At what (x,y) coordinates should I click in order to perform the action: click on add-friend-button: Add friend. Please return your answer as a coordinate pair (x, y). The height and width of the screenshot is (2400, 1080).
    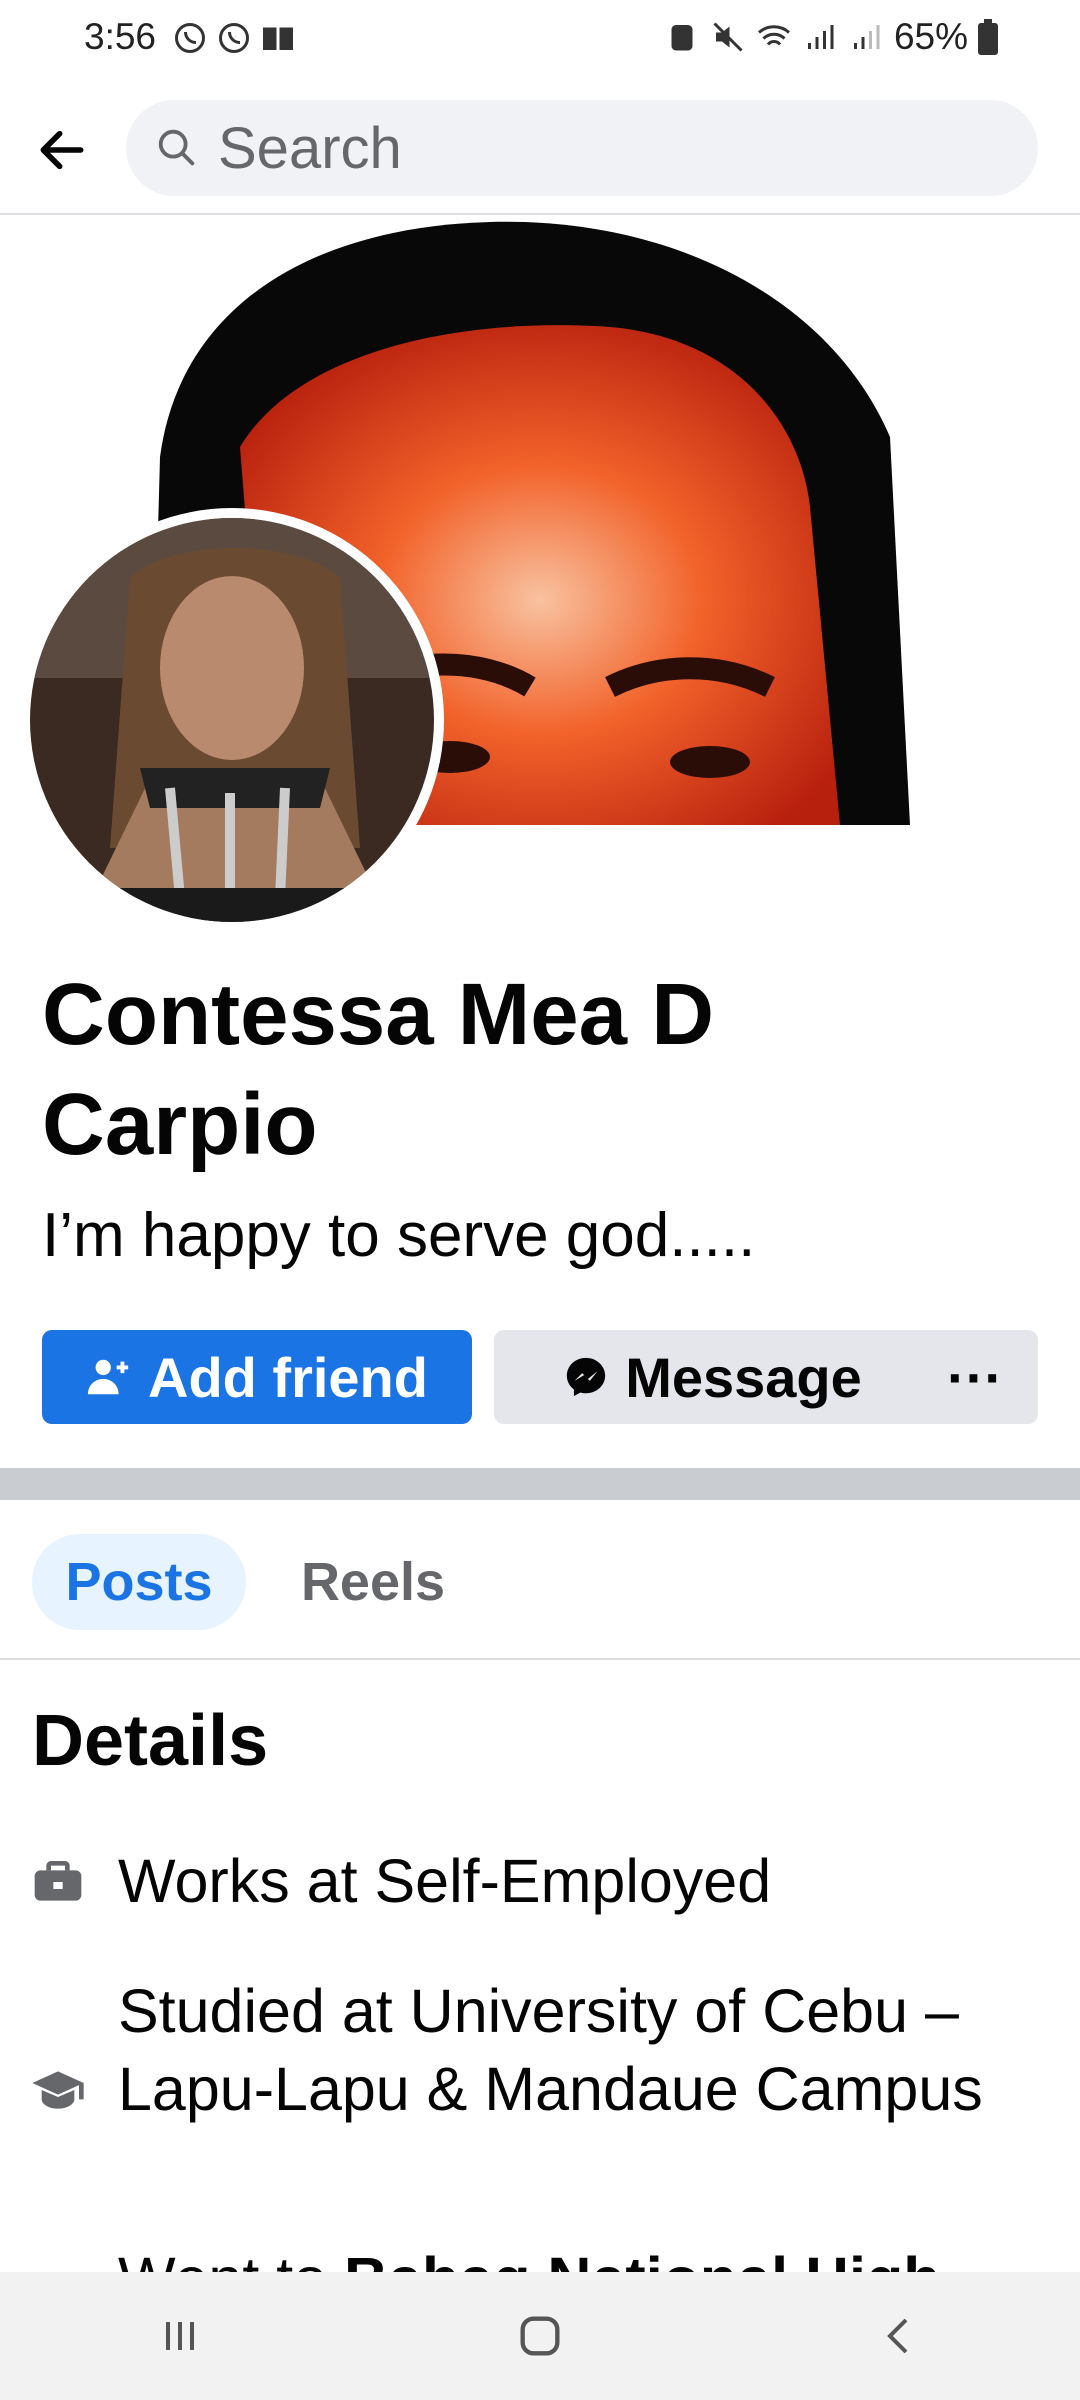
    Looking at the image, I should click on (257, 1377).